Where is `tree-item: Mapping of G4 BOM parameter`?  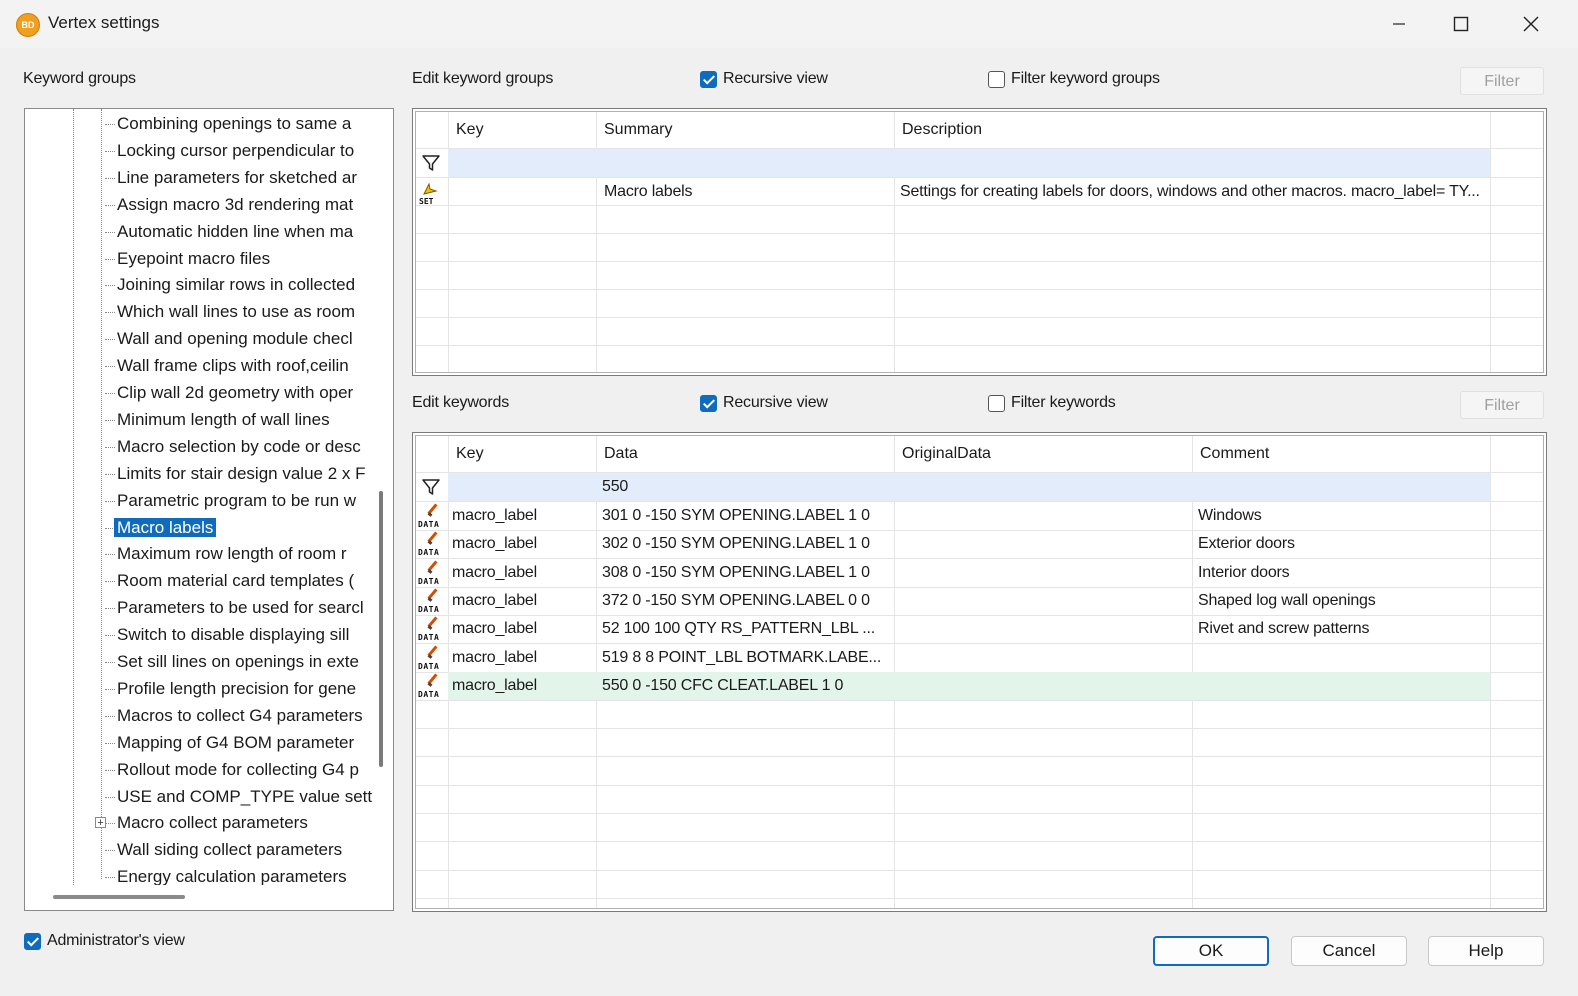
tree-item: Mapping of G4 BOM parameter is located at coordinates (235, 743).